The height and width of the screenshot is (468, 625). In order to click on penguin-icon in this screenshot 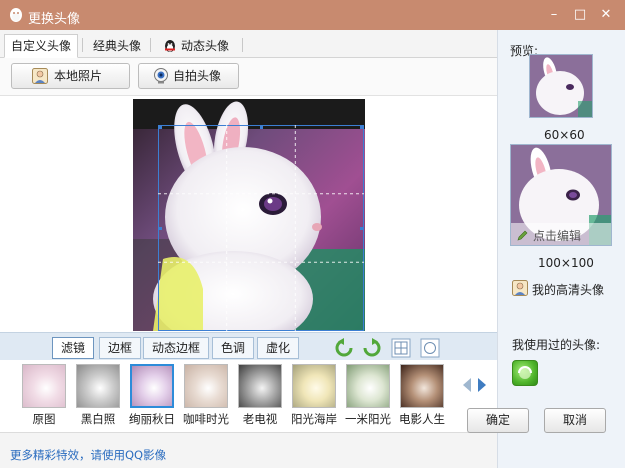, I will do `click(170, 46)`.